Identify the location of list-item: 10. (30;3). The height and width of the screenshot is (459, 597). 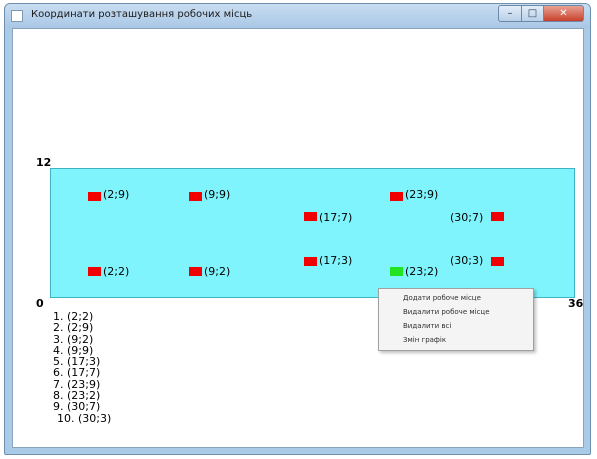
(84, 418).